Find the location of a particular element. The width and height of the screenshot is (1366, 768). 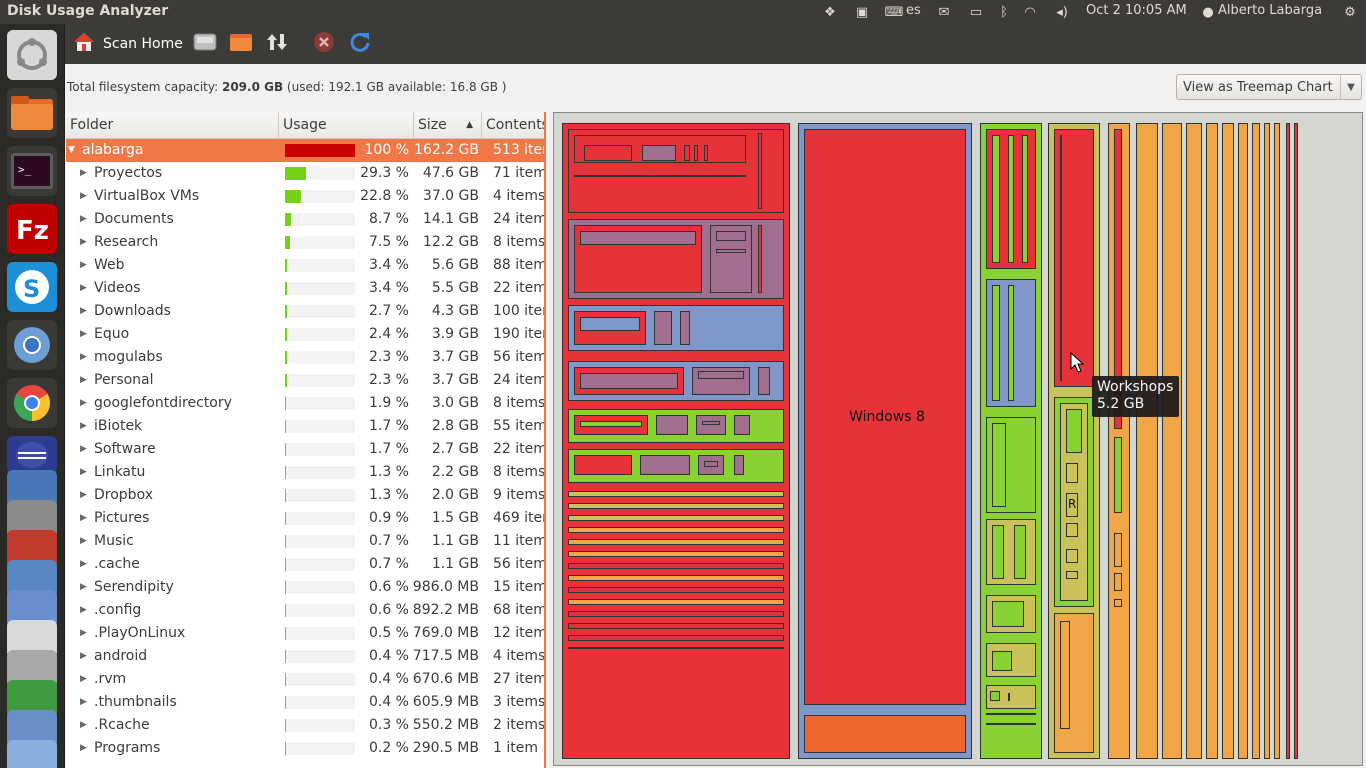

expander-expanded-icon: ▼ is located at coordinates (73, 150).